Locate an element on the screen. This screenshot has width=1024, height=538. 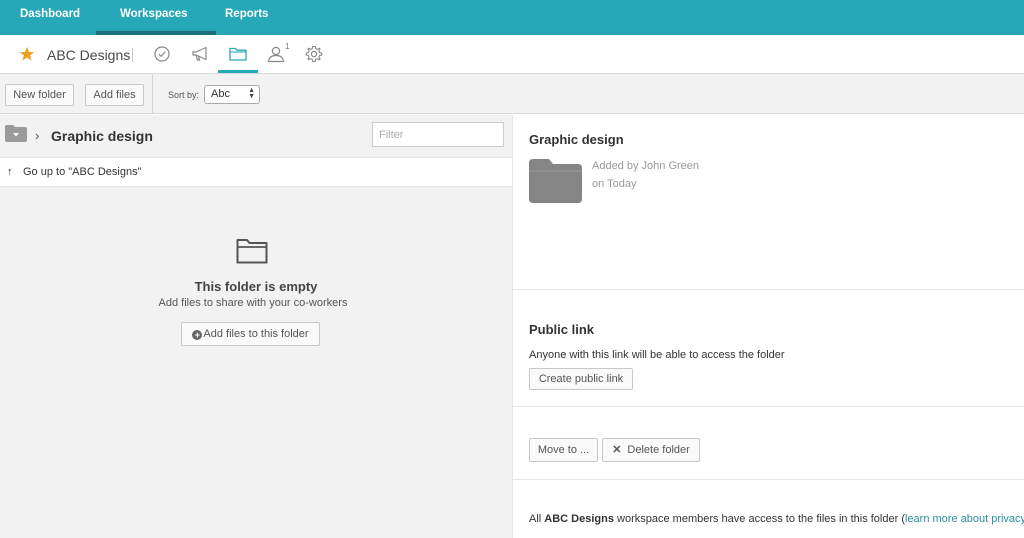
plus-circle-icon: + is located at coordinates (197, 335).